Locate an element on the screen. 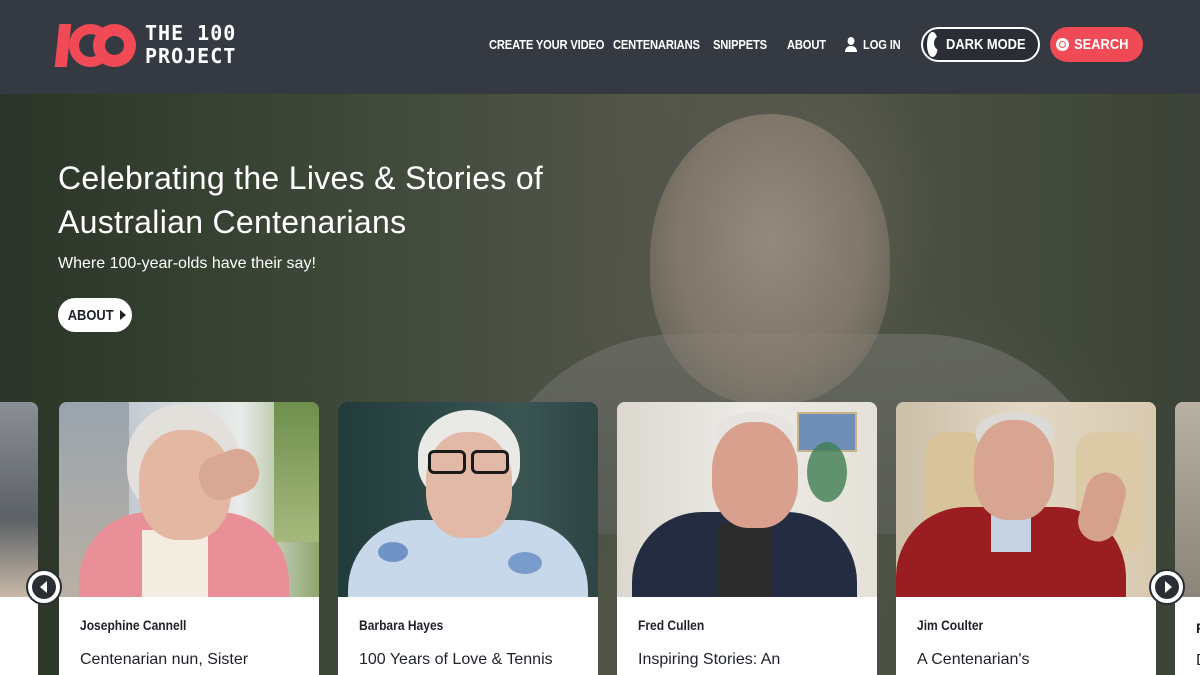  carousel-card-partial-left is located at coordinates (19, 538).